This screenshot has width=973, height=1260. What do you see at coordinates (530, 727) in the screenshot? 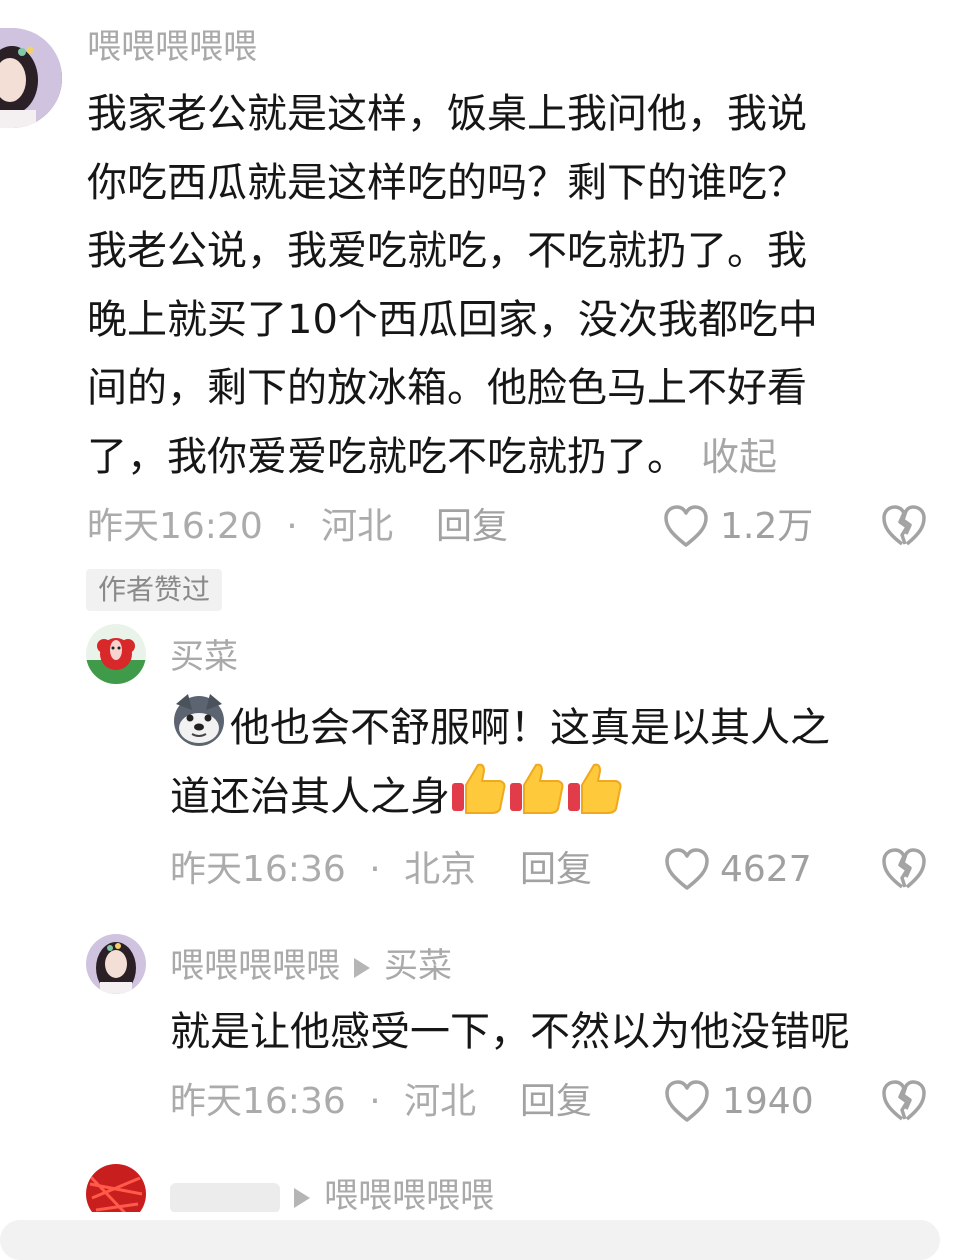
I see `comment-text-segment: 他也会不舒服啊！这真是以其人之` at bounding box center [530, 727].